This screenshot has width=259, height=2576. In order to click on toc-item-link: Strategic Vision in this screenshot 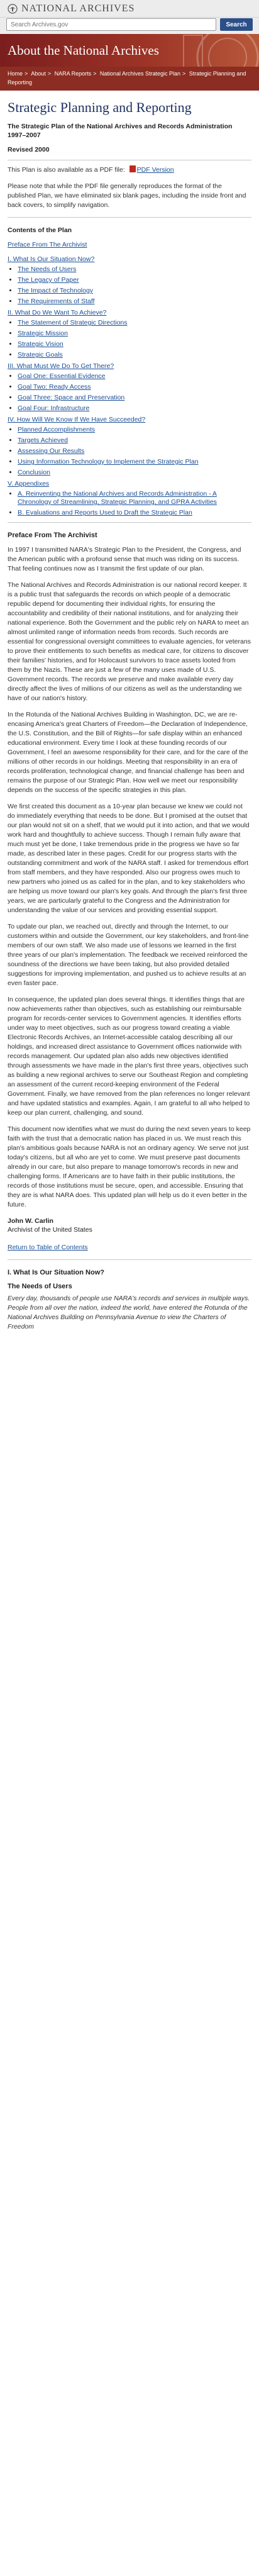, I will do `click(41, 344)`.